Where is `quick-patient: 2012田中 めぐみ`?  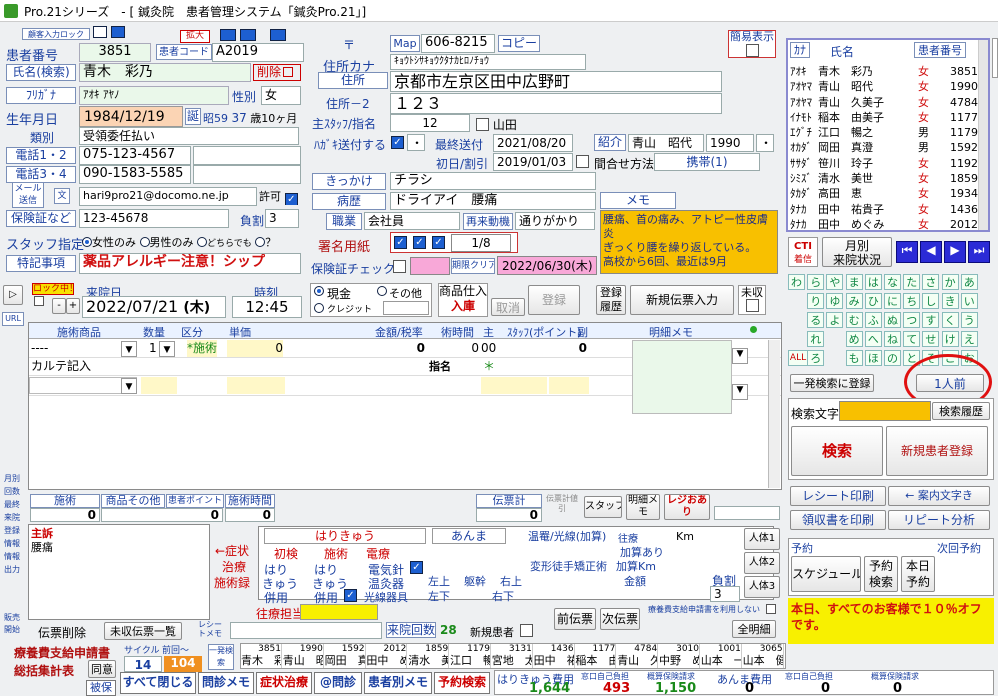
quick-patient: 2012田中 めぐみ is located at coordinates (387, 656).